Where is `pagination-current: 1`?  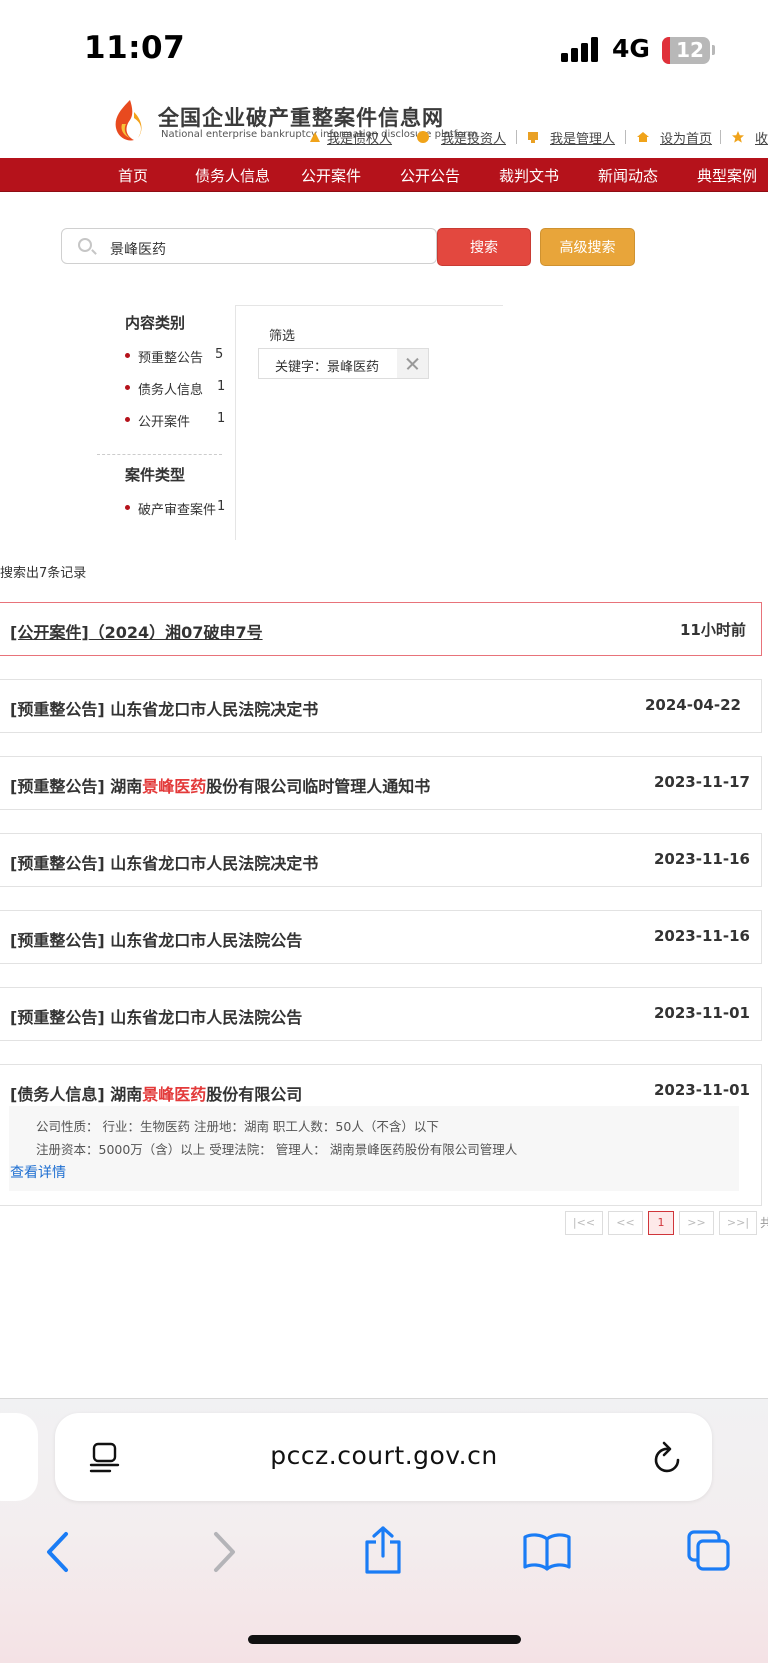 pagination-current: 1 is located at coordinates (661, 1223).